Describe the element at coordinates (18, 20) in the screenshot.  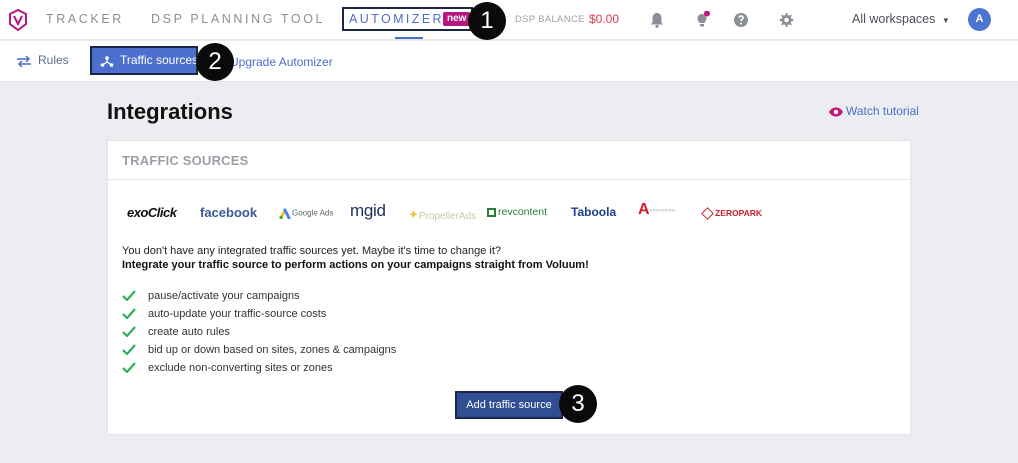
I see `voluum-logo-icon` at that location.